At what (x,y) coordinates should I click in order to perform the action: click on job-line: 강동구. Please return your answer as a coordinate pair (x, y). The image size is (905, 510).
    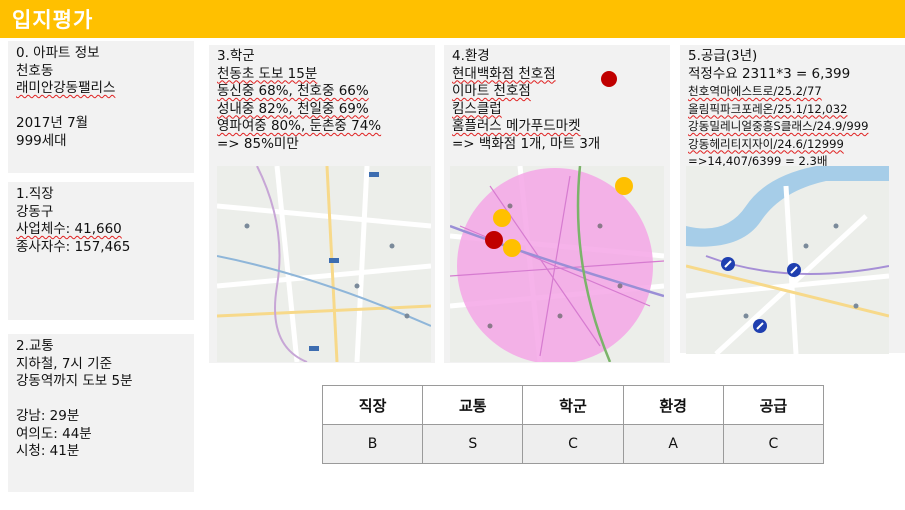
    Looking at the image, I should click on (35, 211).